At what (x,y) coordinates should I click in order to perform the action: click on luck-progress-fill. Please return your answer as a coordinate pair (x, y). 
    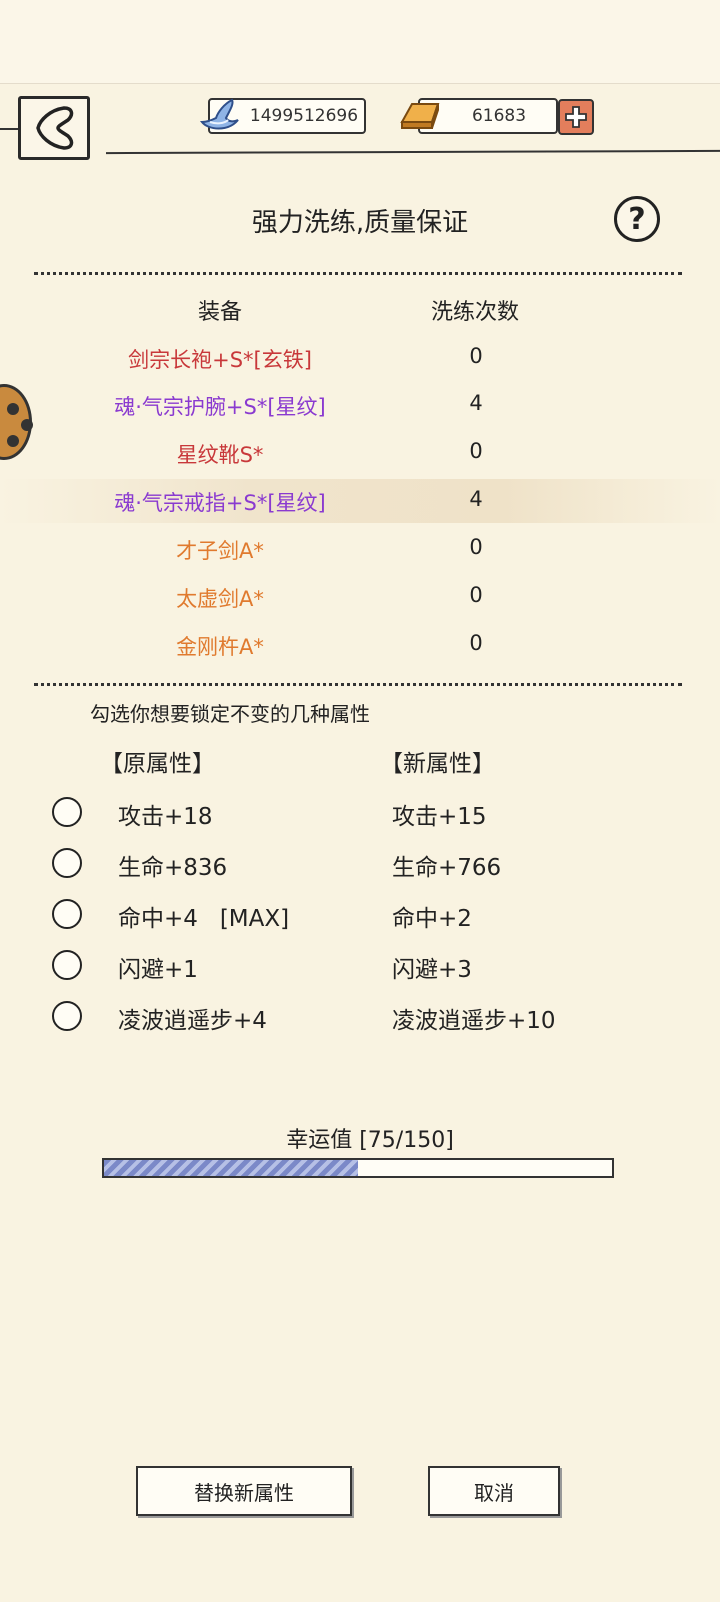
    Looking at the image, I should click on (231, 1168).